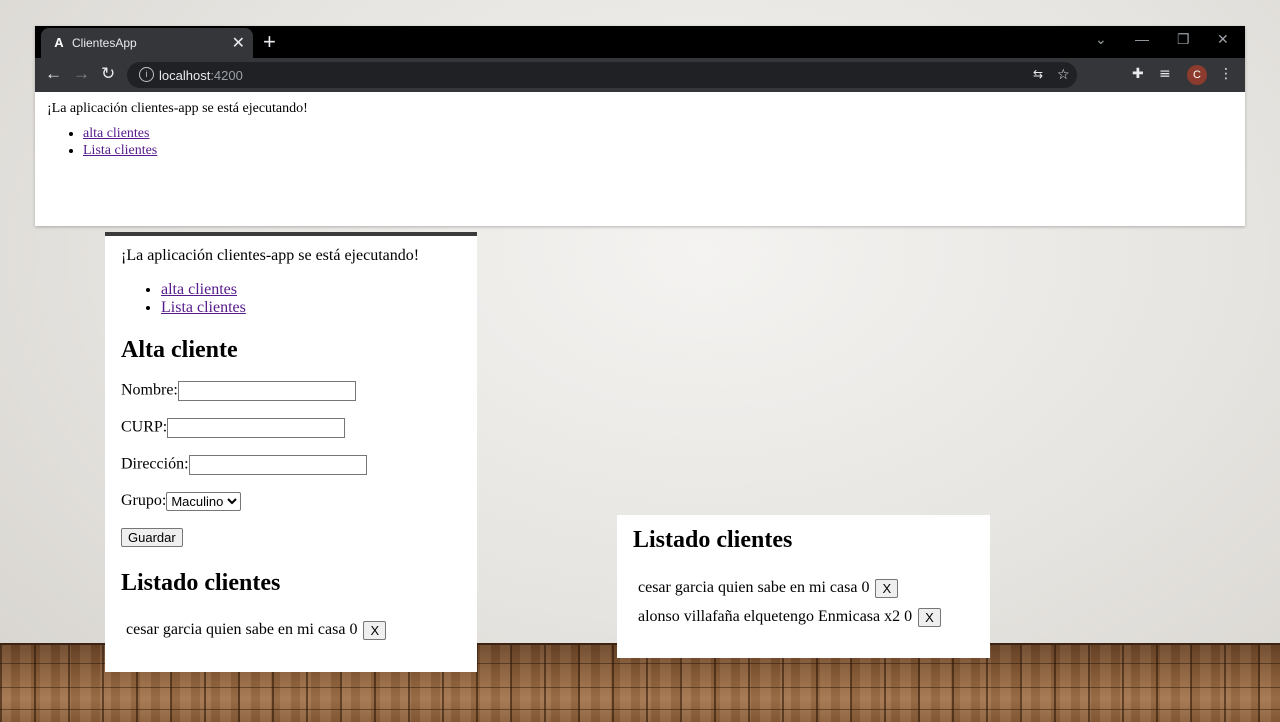 The height and width of the screenshot is (722, 1280). What do you see at coordinates (146, 74) in the screenshot?
I see `site-info-icon: i` at bounding box center [146, 74].